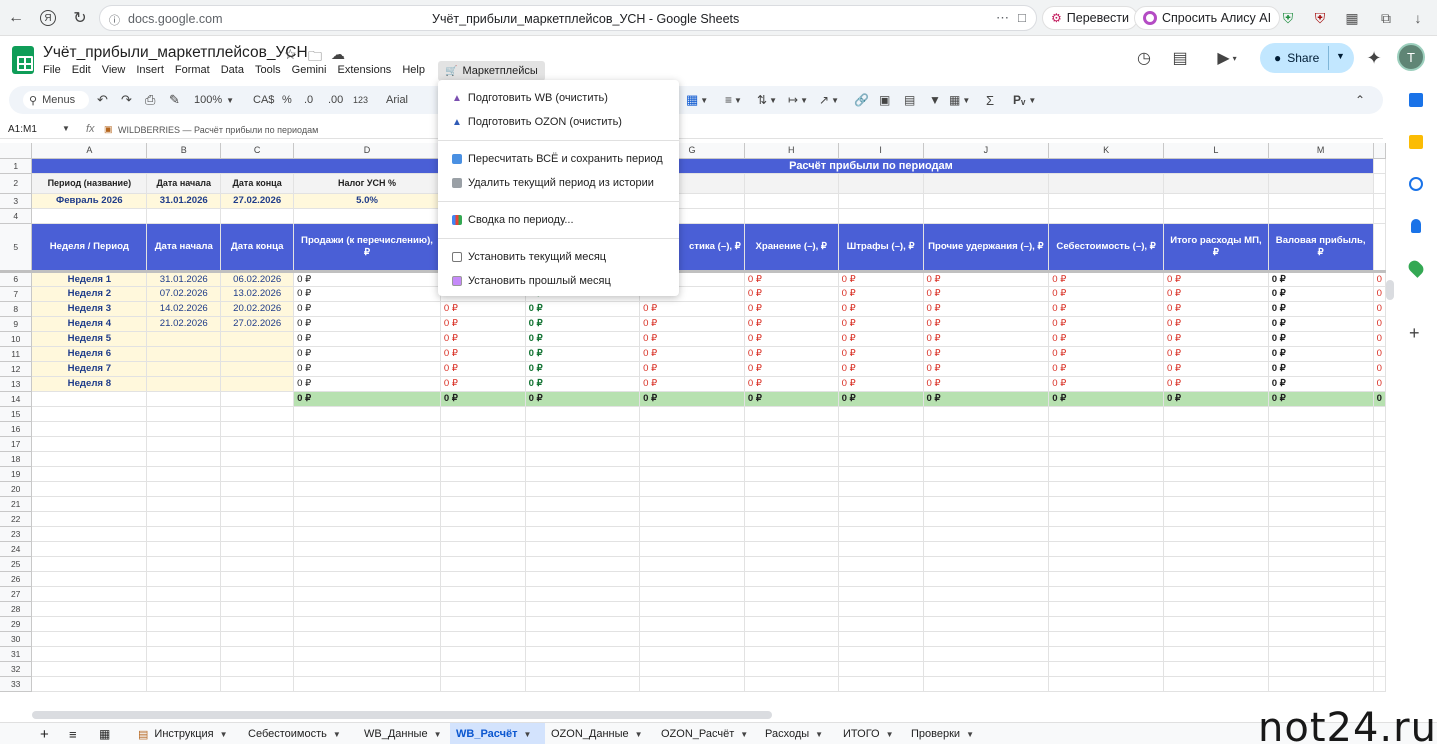 The width and height of the screenshot is (1437, 744). Describe the element at coordinates (1416, 100) in the screenshot. I see `calendar-app-icon` at that location.